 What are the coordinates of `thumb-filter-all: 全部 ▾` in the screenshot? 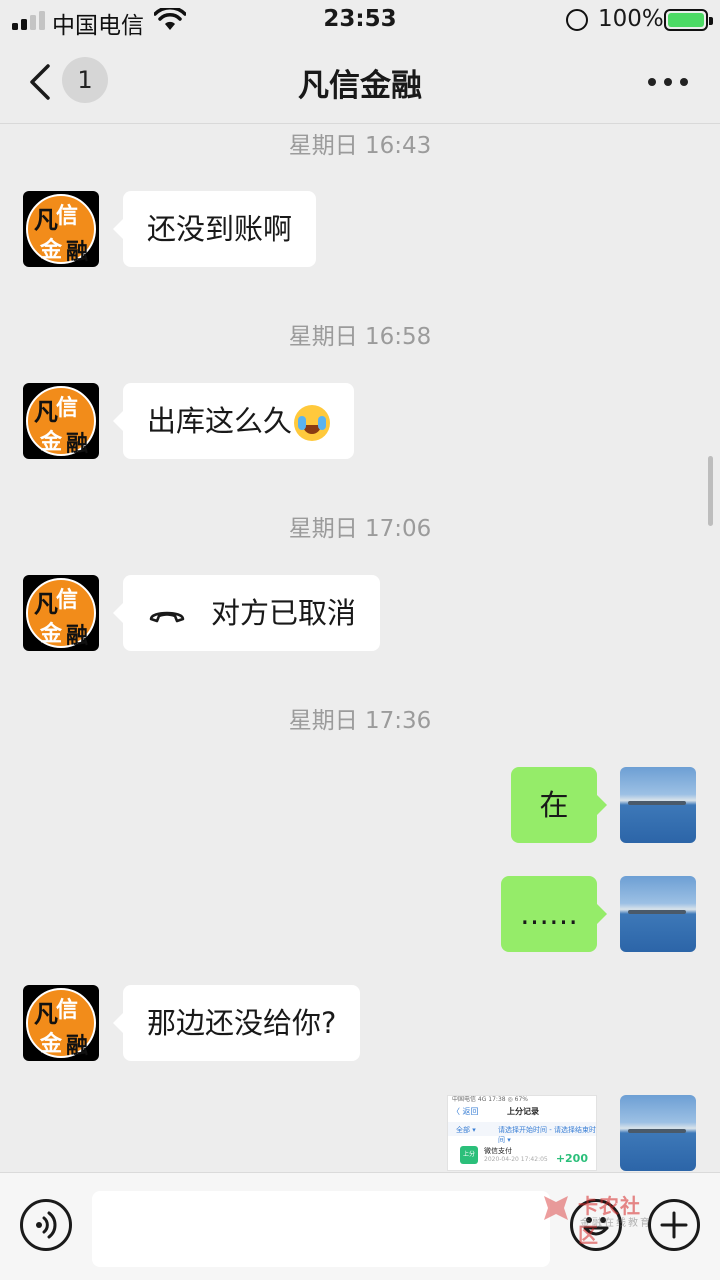 It's located at (466, 1130).